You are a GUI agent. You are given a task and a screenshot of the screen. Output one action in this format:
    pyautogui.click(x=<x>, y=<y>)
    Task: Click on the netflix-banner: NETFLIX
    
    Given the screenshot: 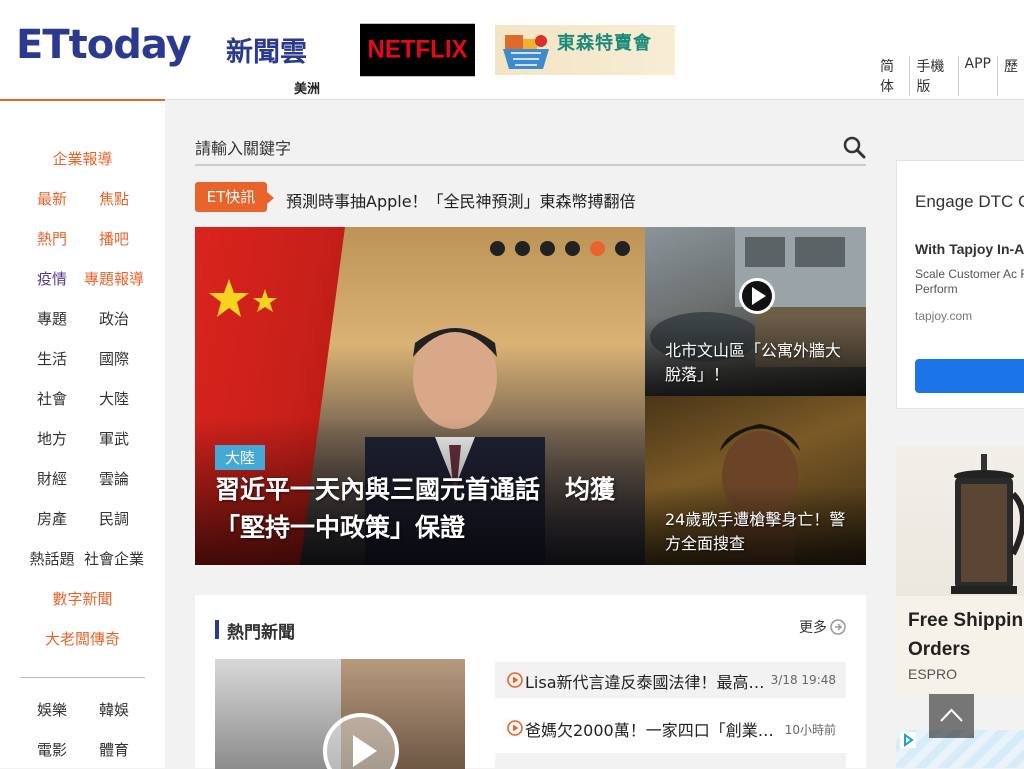 What is the action you would take?
    pyautogui.click(x=417, y=50)
    